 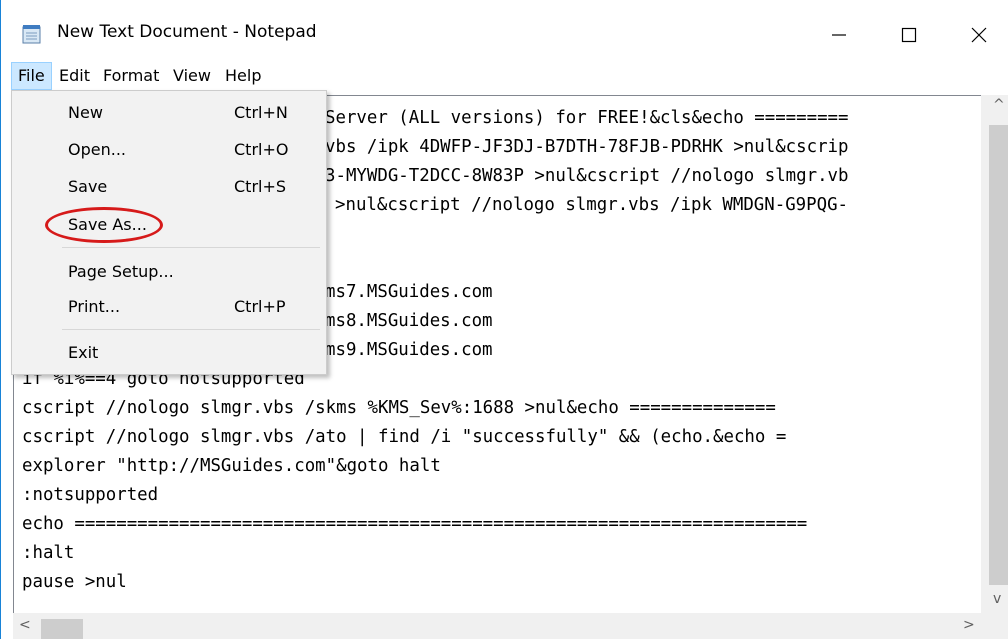 I want to click on menu-view: View, so click(x=192, y=76).